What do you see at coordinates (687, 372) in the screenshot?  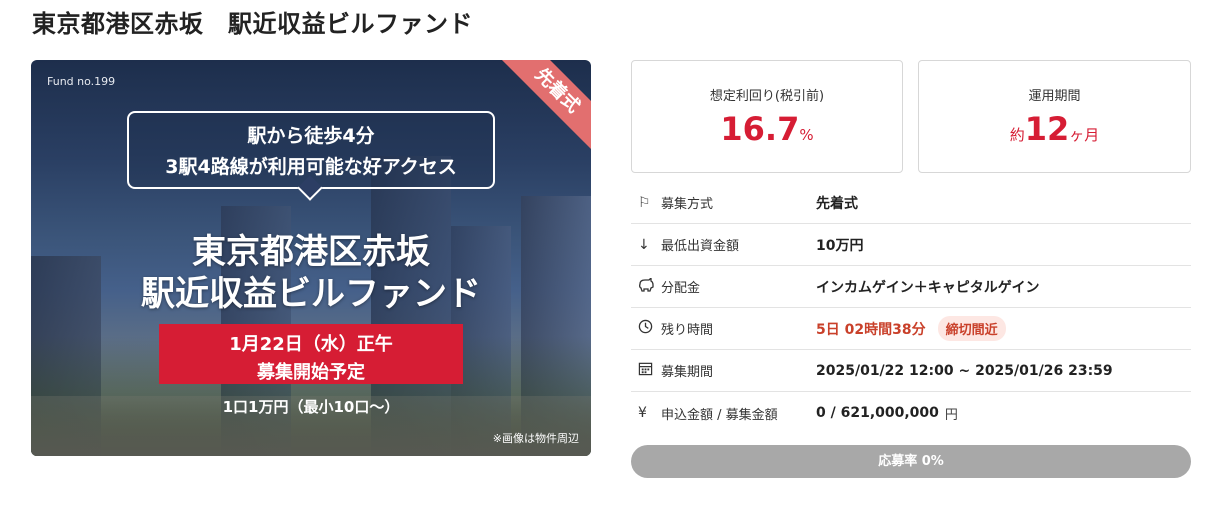 I see `detail-label: 募集期間` at bounding box center [687, 372].